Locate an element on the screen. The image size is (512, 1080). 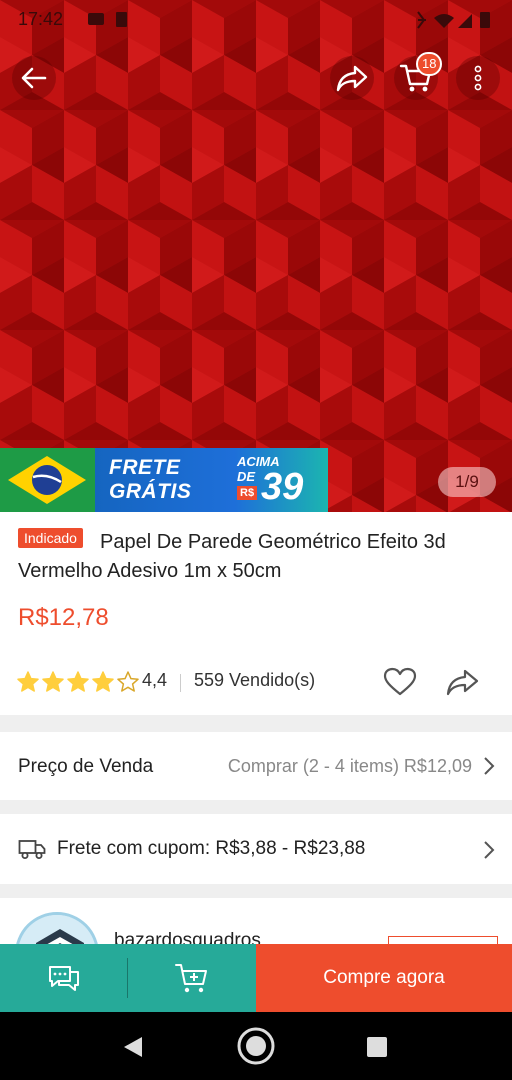
arrow-left-icon is located at coordinates (34, 78).